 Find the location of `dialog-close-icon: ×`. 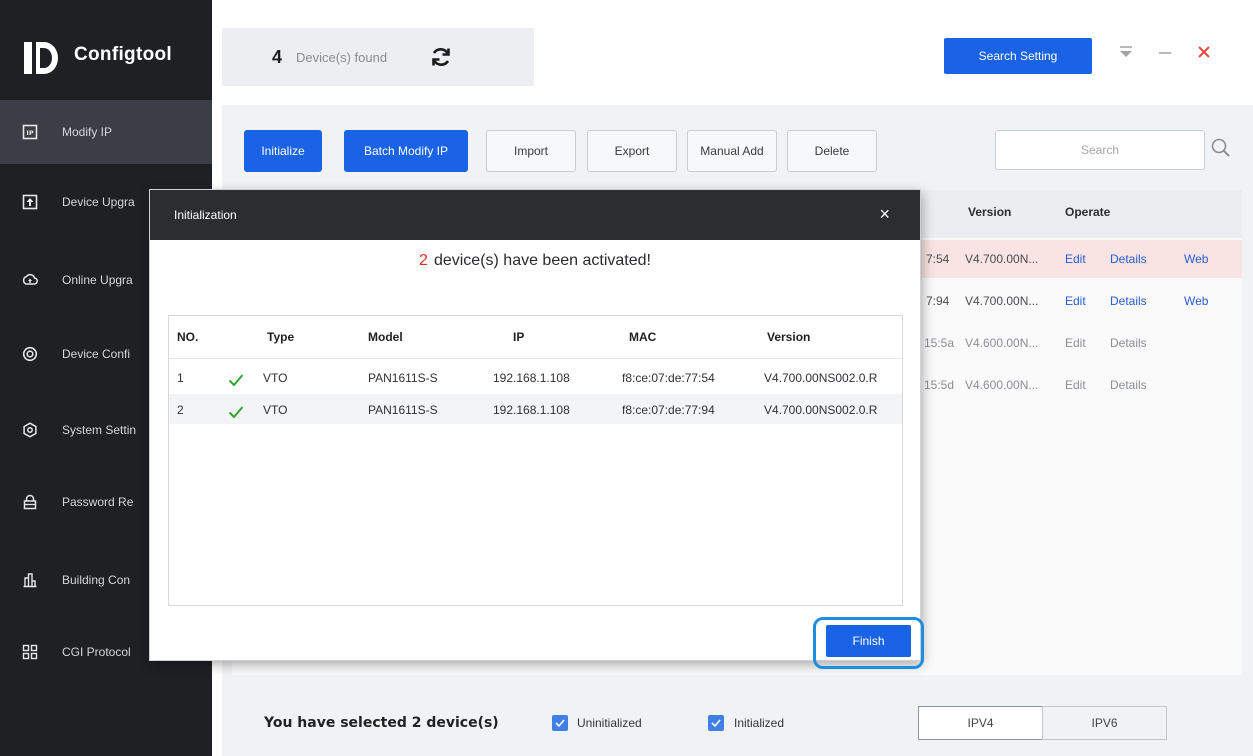

dialog-close-icon: × is located at coordinates (884, 214).